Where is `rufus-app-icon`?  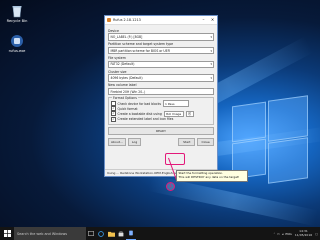
rufus-app-icon is located at coordinates (109, 20).